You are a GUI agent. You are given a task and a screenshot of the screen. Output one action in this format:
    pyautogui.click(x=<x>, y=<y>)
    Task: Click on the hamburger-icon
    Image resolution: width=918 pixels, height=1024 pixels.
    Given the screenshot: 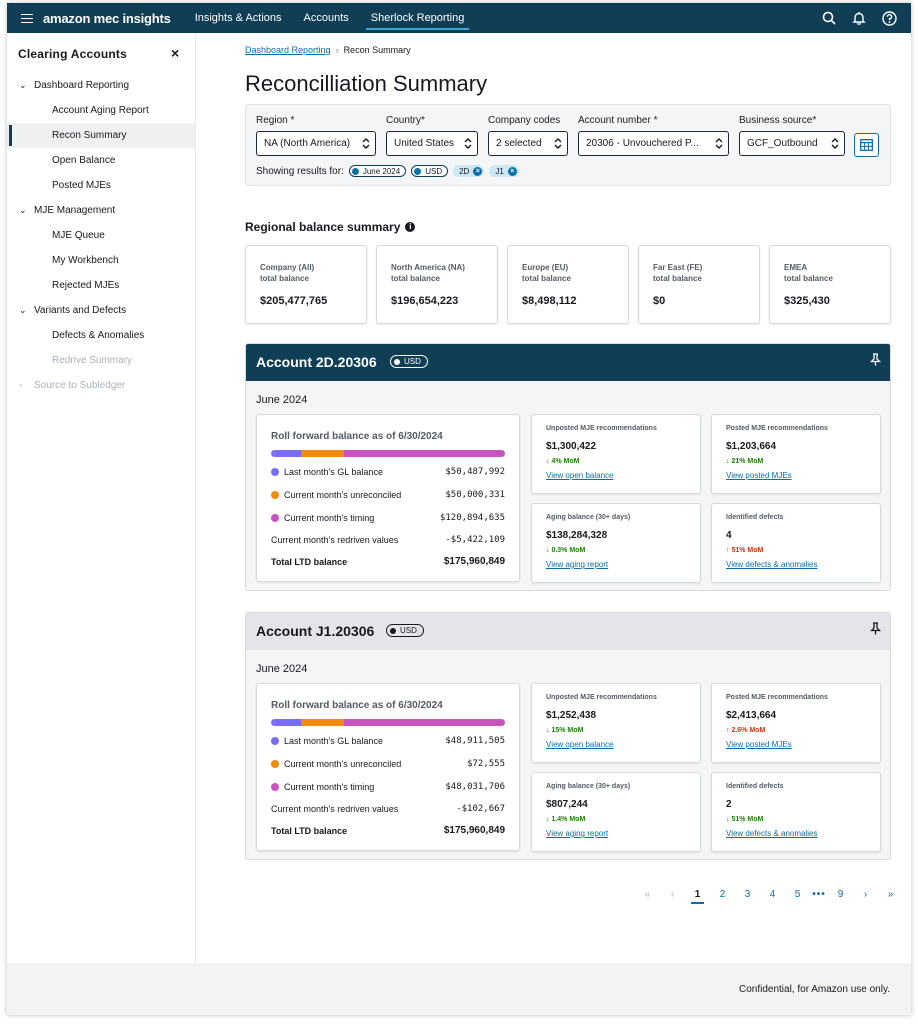 What is the action you would take?
    pyautogui.click(x=27, y=18)
    